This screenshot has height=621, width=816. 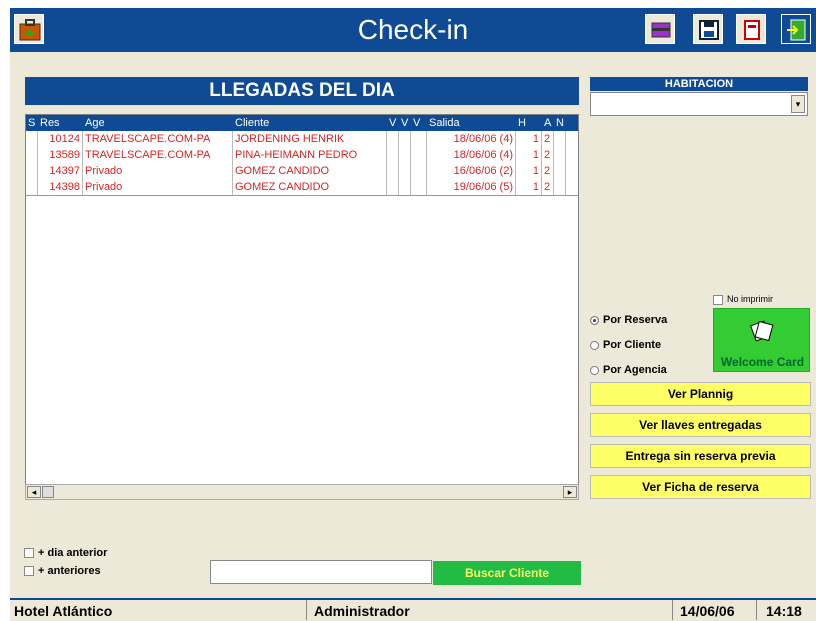 What do you see at coordinates (158, 123) in the screenshot?
I see `col-header-age: Age` at bounding box center [158, 123].